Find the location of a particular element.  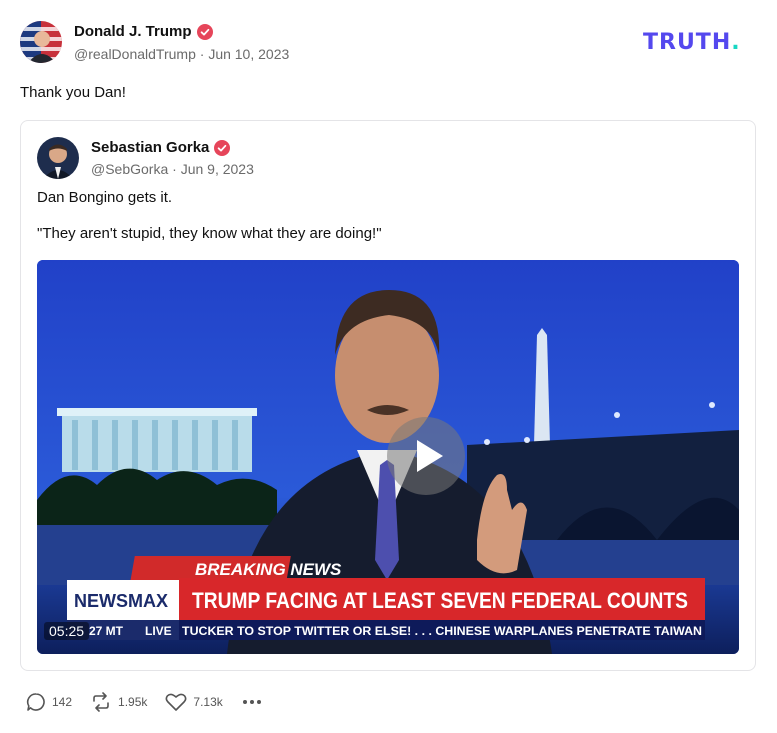

reply-count: 142 is located at coordinates (62, 702).